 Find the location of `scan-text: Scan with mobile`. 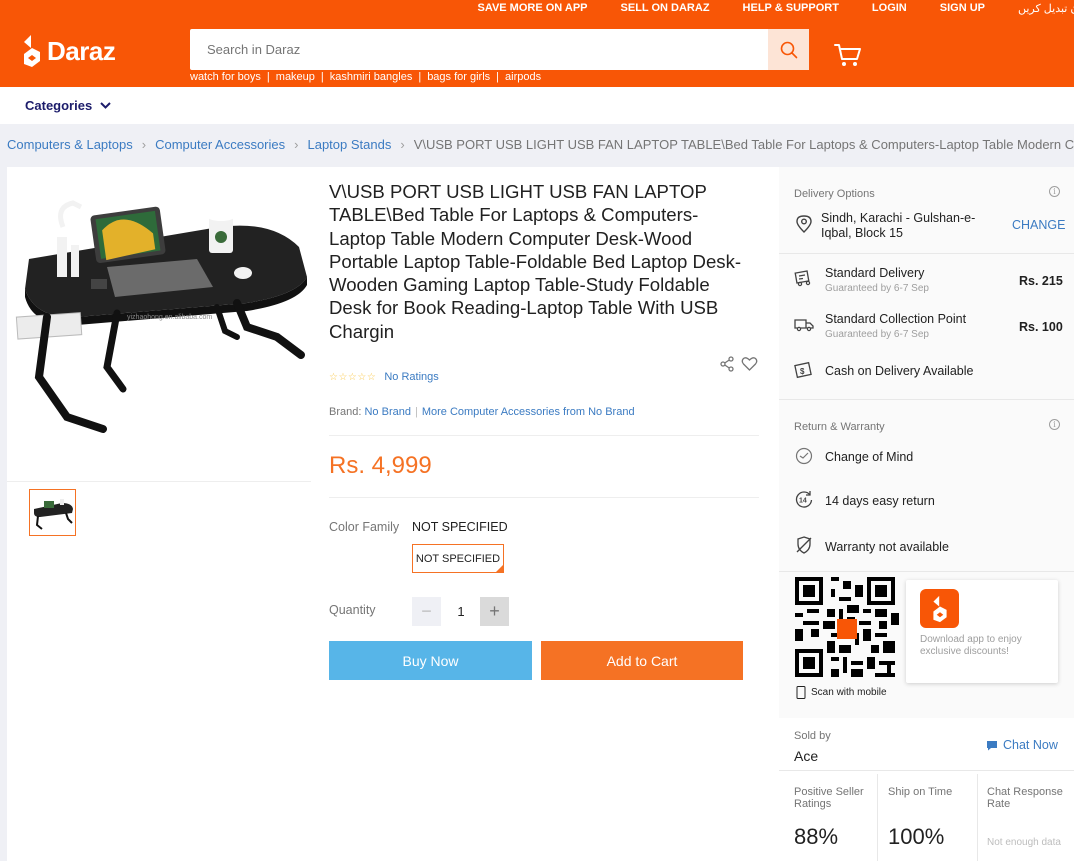

scan-text: Scan with mobile is located at coordinates (849, 692).